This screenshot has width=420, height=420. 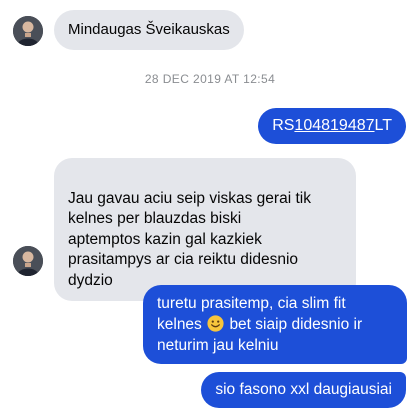 What do you see at coordinates (296, 324) in the screenshot?
I see `reply-line-2-end: bet siaip didesnio ir` at bounding box center [296, 324].